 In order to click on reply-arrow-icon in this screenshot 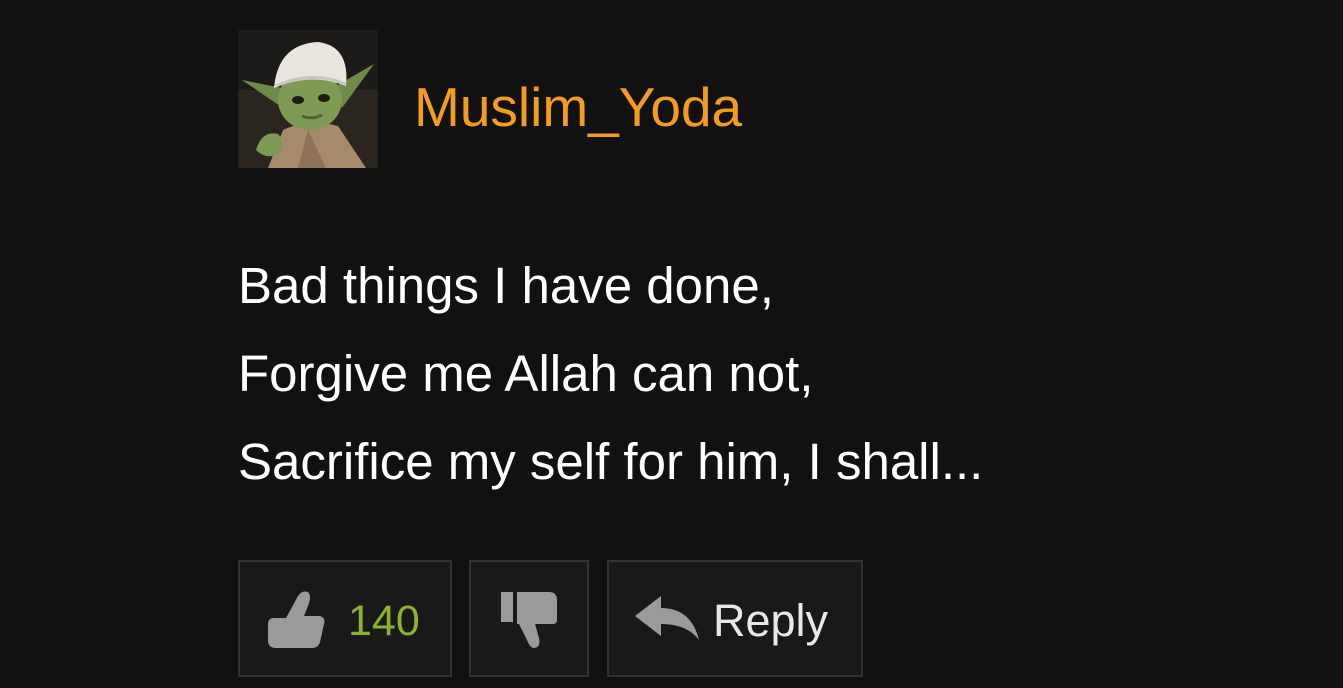, I will do `click(667, 618)`.